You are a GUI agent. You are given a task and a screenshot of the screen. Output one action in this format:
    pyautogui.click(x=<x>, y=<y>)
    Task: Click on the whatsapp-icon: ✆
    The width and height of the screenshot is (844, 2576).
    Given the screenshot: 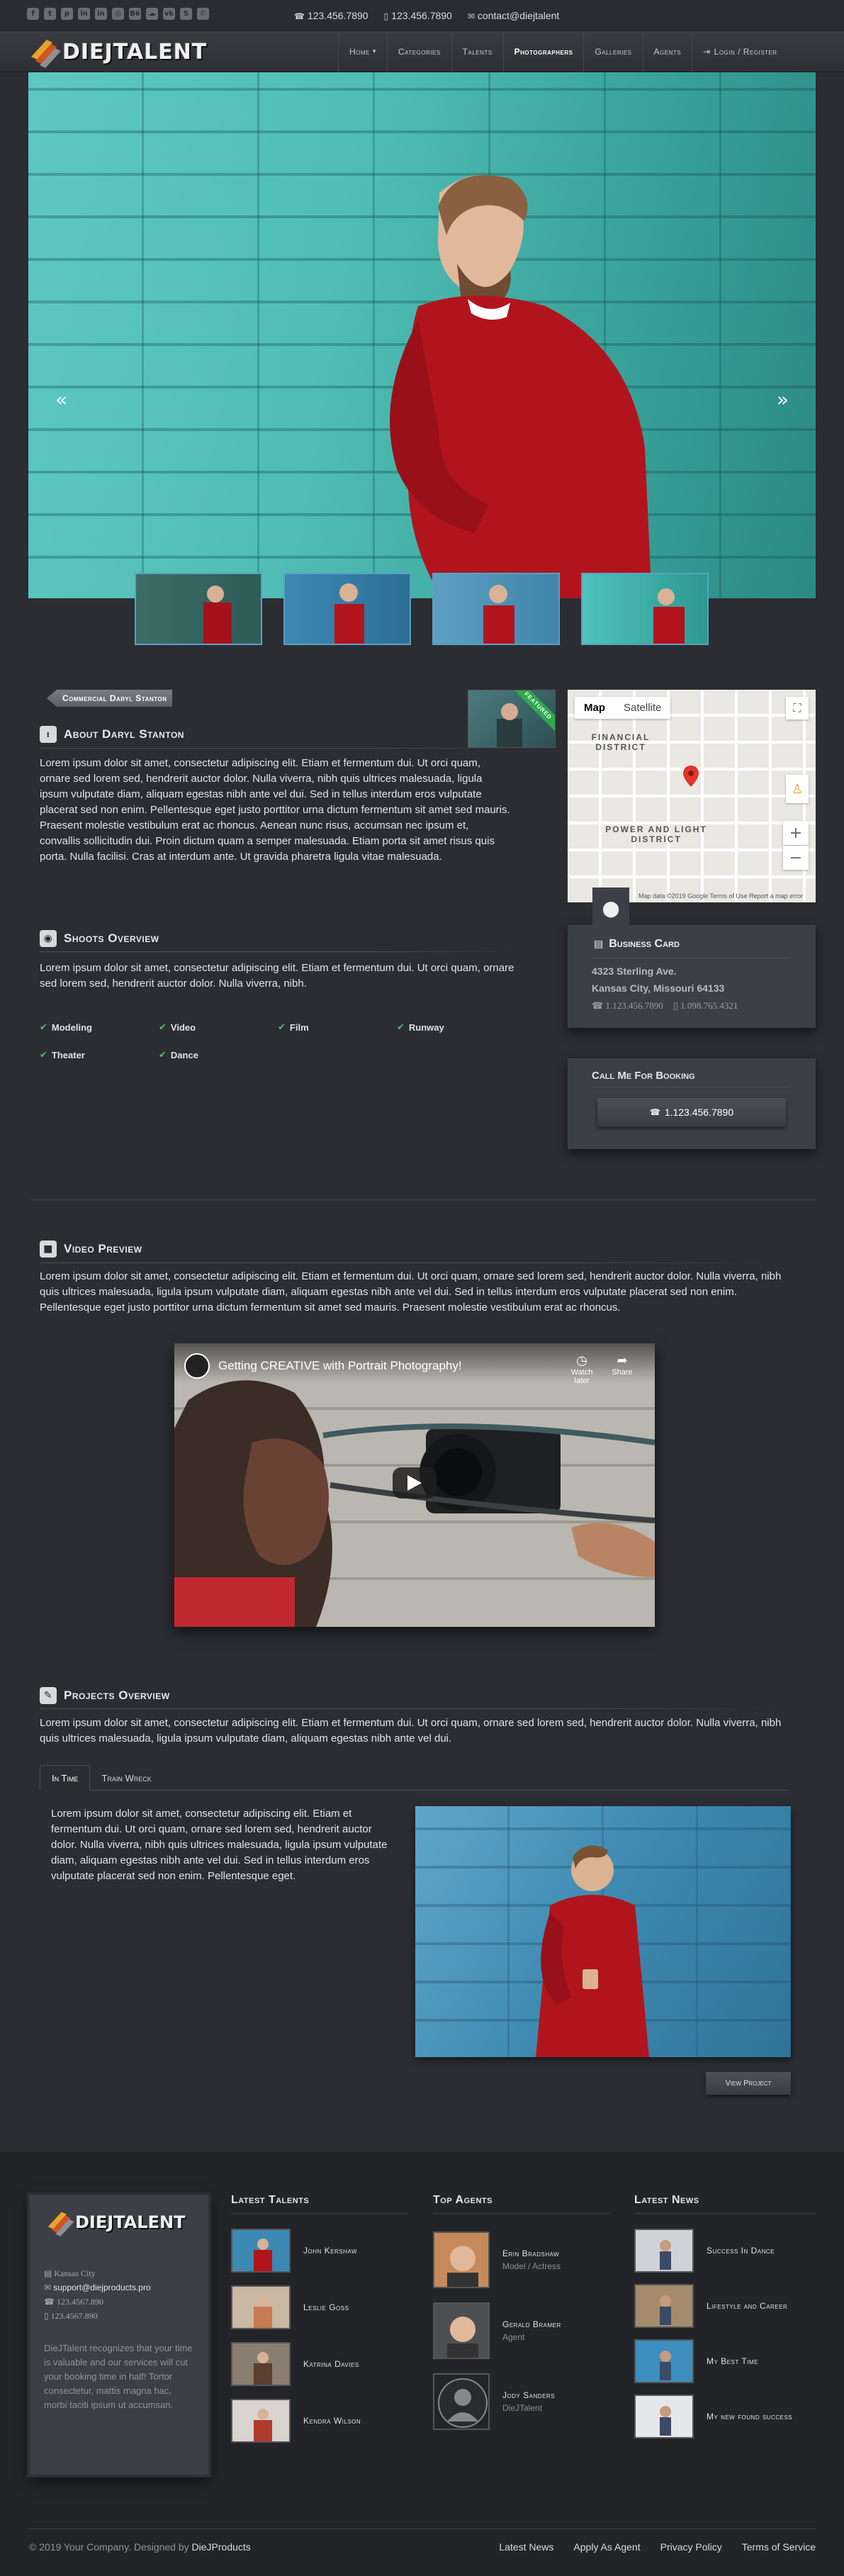 What is the action you would take?
    pyautogui.click(x=203, y=14)
    